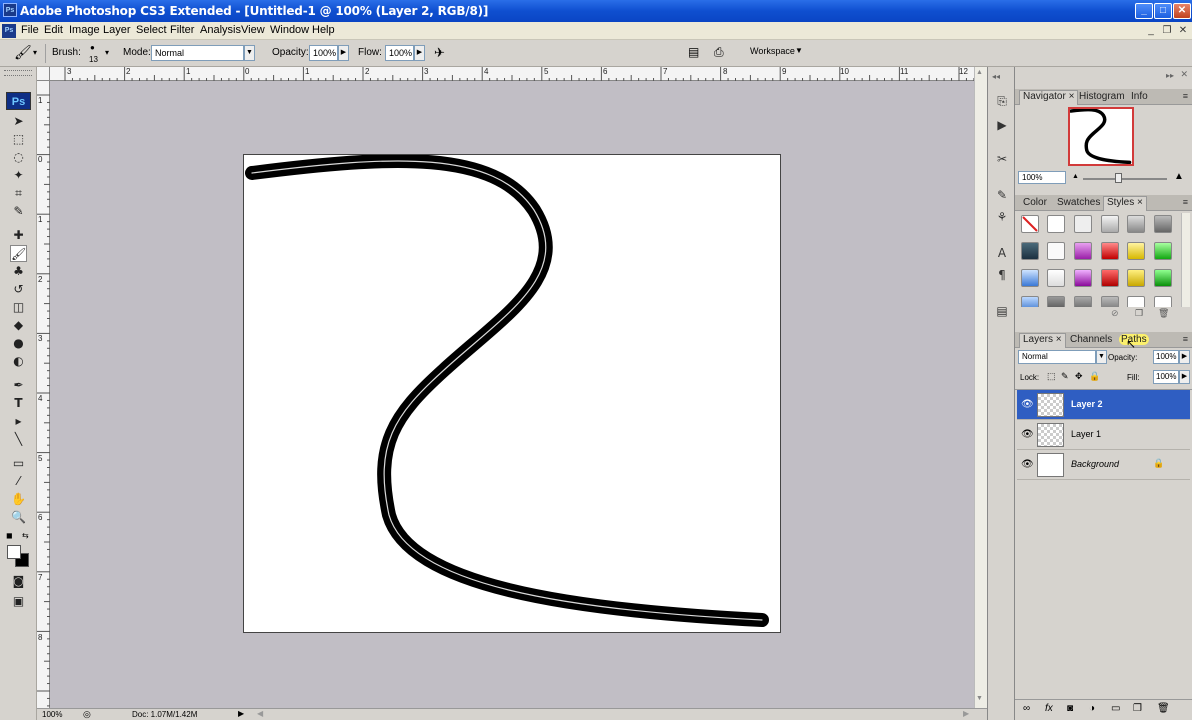 The width and height of the screenshot is (1192, 720). What do you see at coordinates (1137, 708) in the screenshot?
I see `new-layer-icon: ❐` at bounding box center [1137, 708].